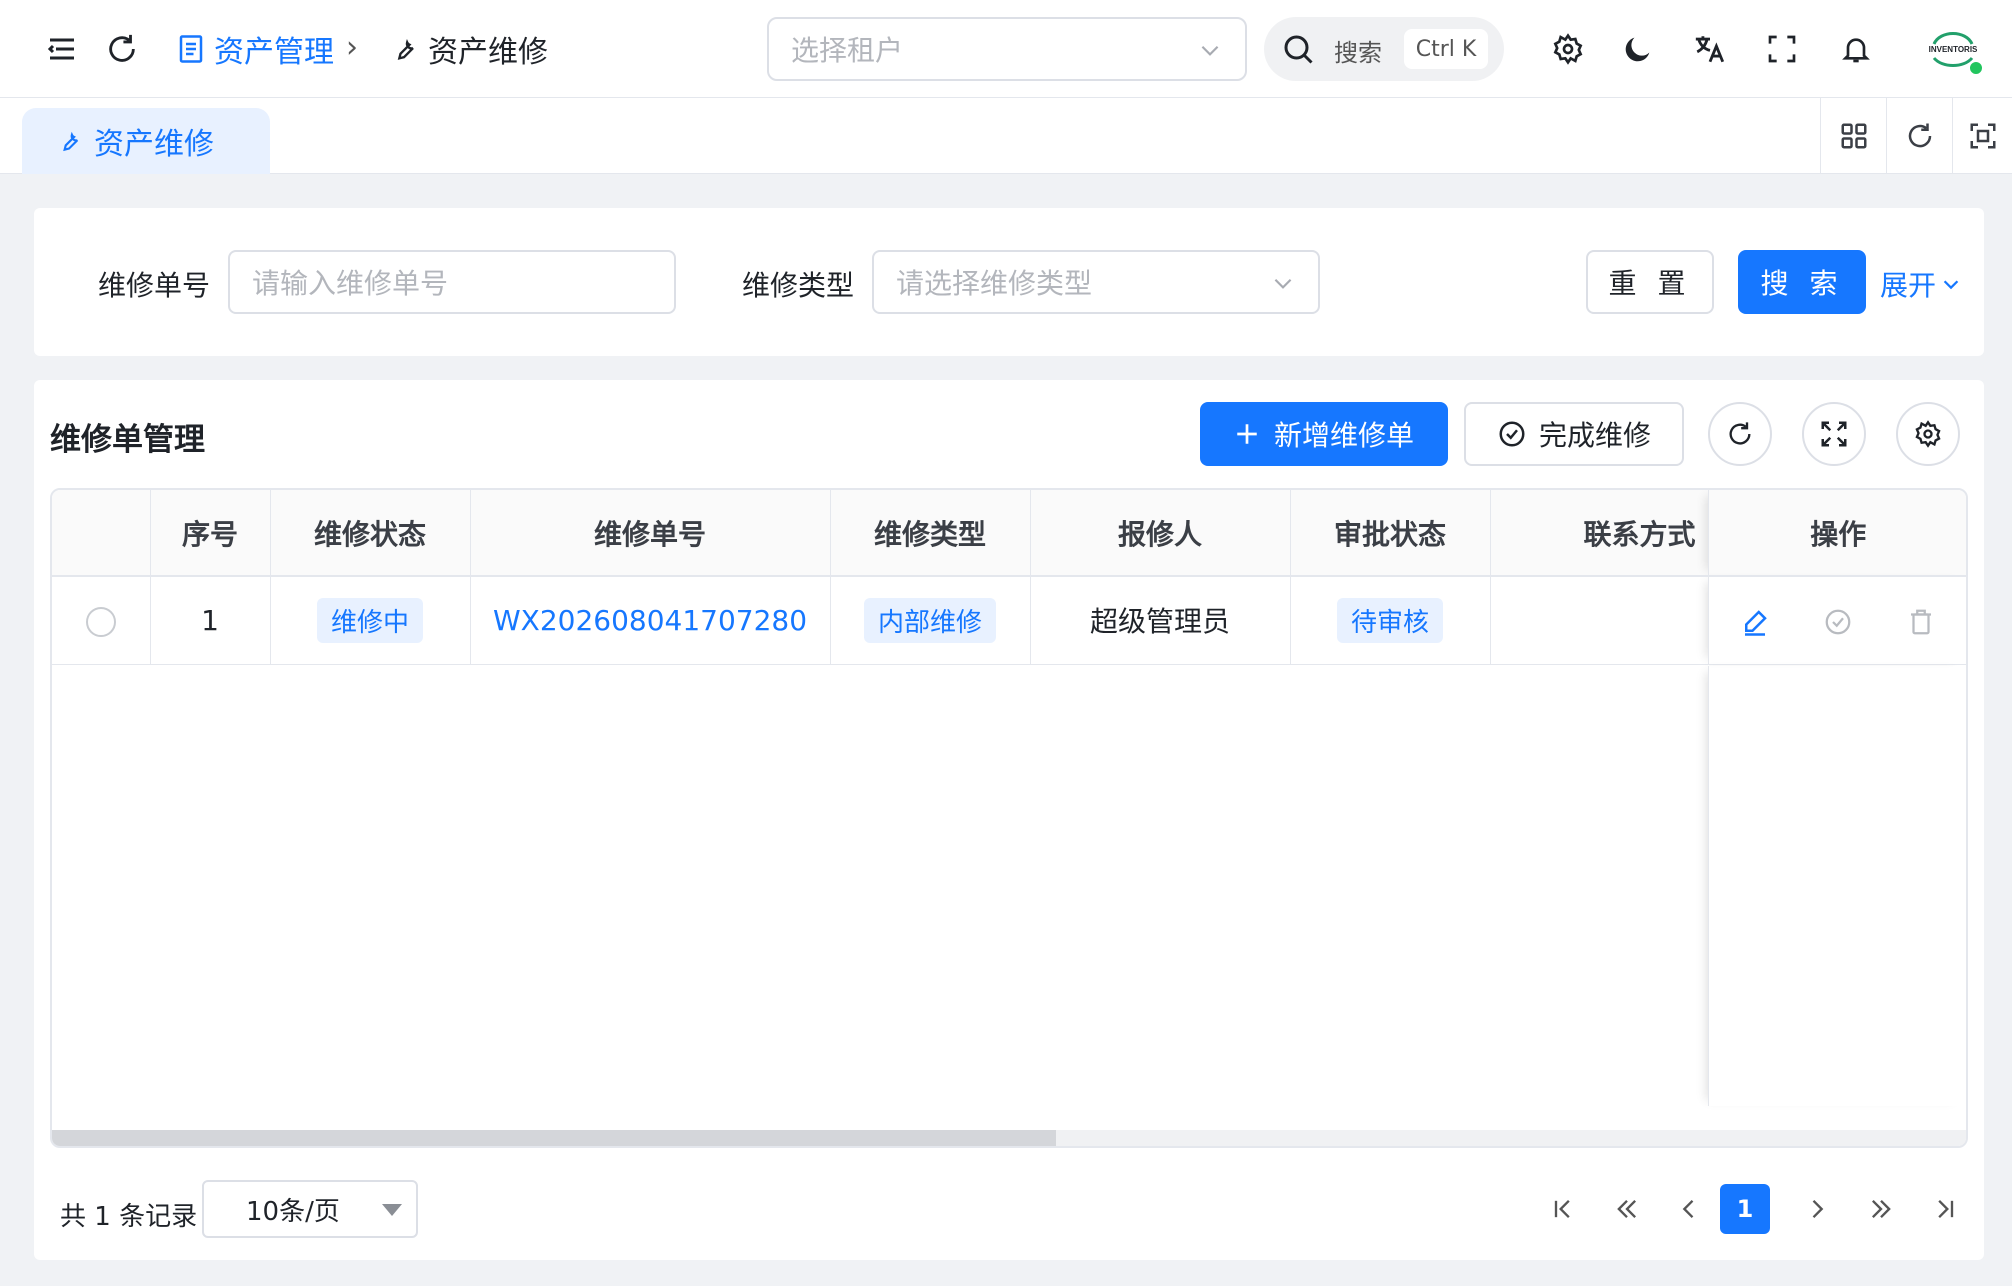 The height and width of the screenshot is (1286, 2012). I want to click on order-no-link: WX202608041707280, so click(650, 620).